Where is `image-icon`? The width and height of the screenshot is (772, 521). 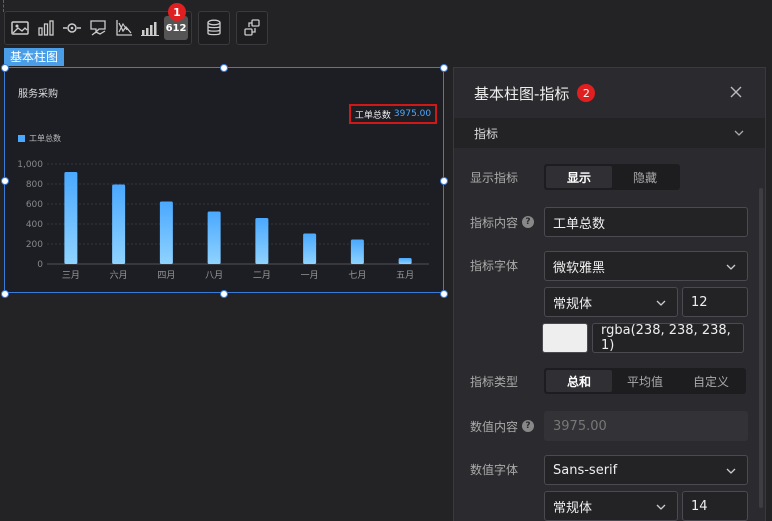 image-icon is located at coordinates (20, 28).